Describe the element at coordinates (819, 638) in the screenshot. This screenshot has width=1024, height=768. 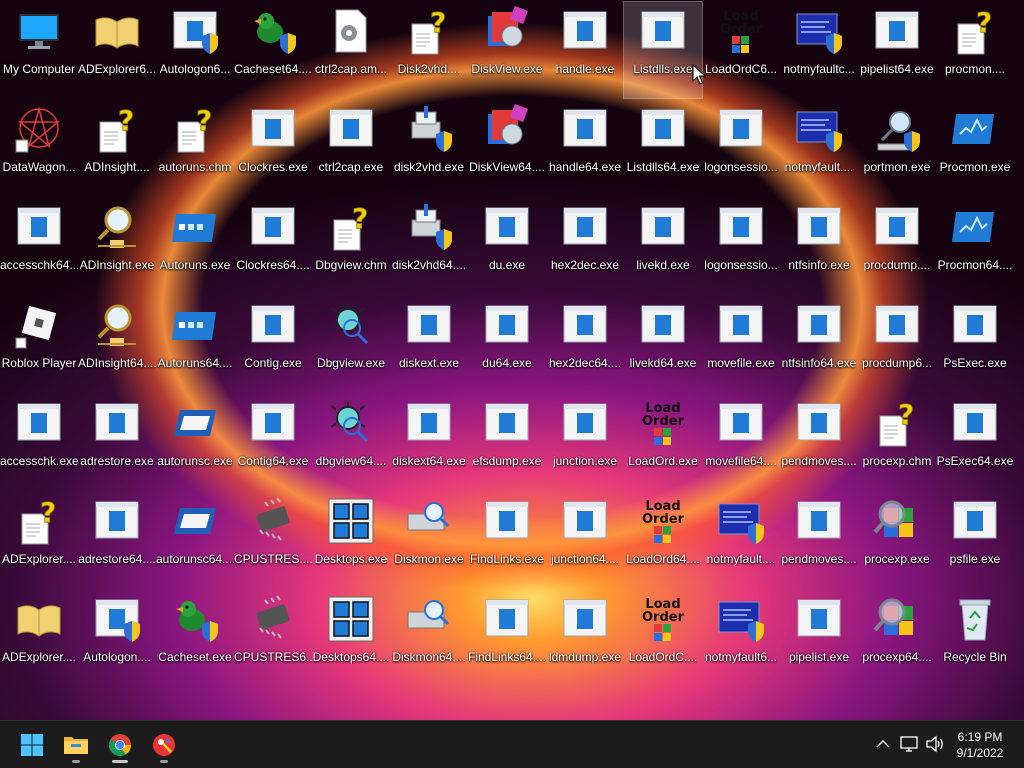
I see `desktop-icon: pipelist.exe` at that location.